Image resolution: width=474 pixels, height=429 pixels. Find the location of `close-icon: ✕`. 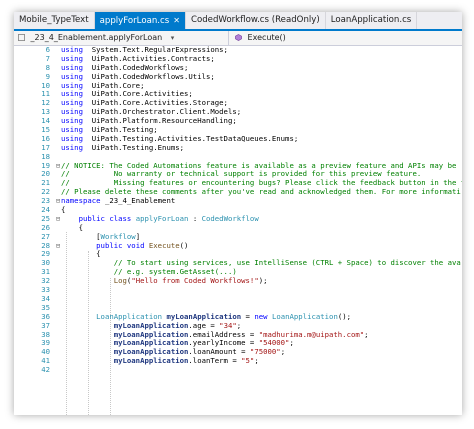

close-icon: ✕ is located at coordinates (176, 20).